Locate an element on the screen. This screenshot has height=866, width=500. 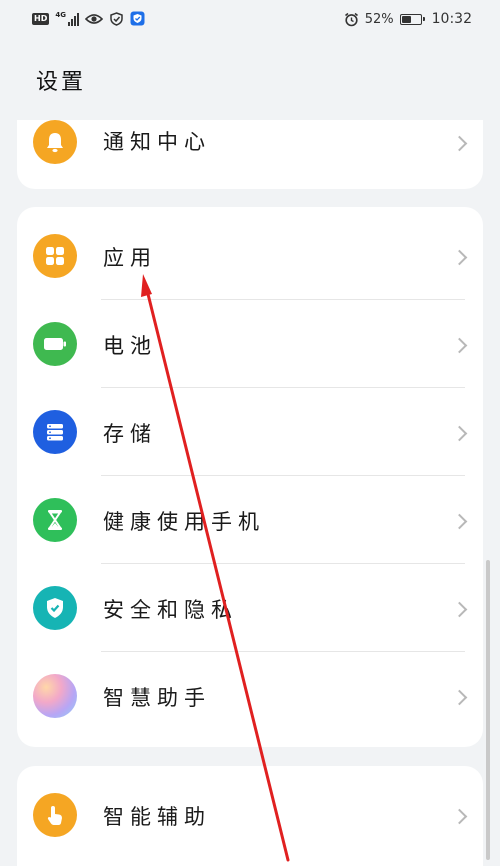
eye-icon is located at coordinates (93, 18).